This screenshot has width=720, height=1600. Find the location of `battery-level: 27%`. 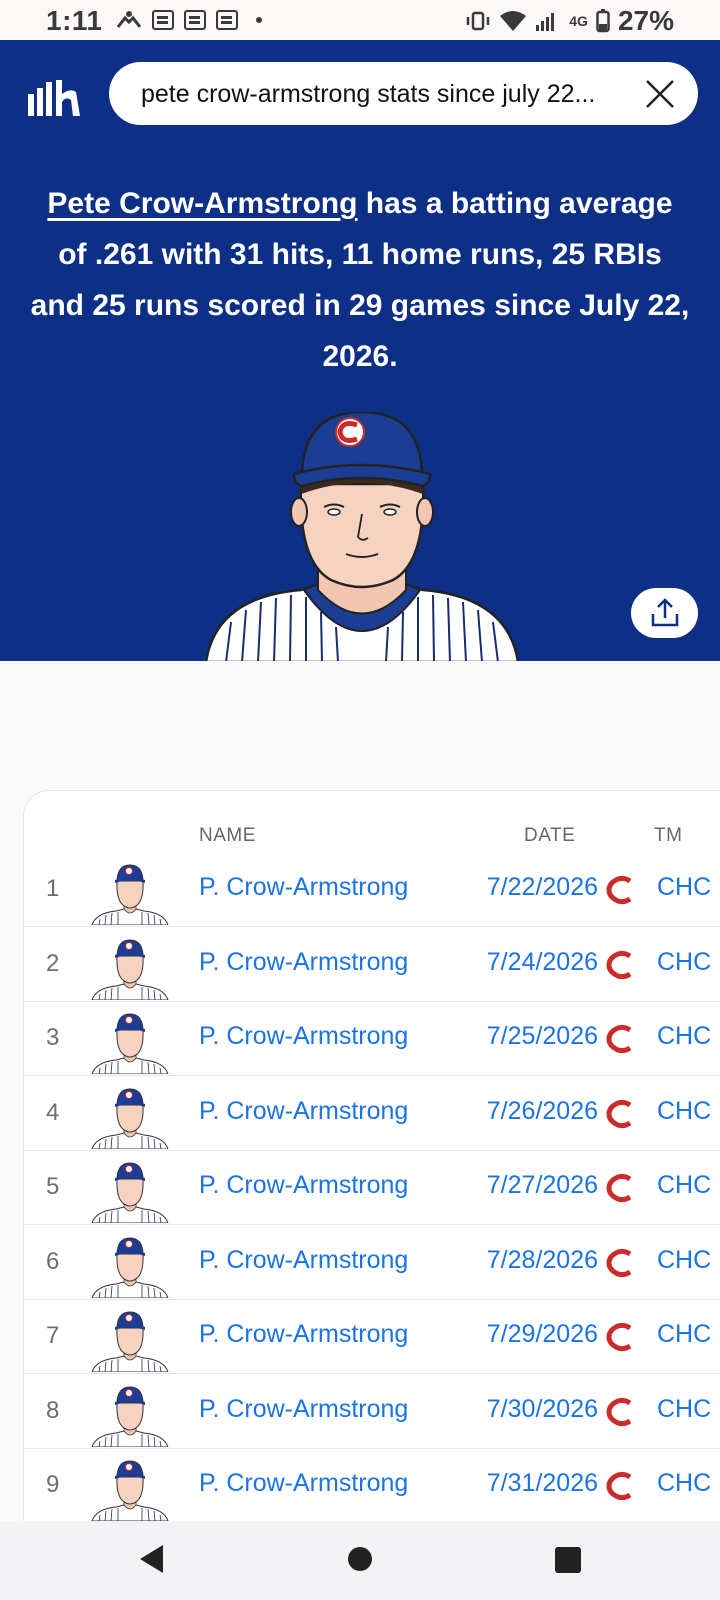

battery-level: 27% is located at coordinates (645, 20).